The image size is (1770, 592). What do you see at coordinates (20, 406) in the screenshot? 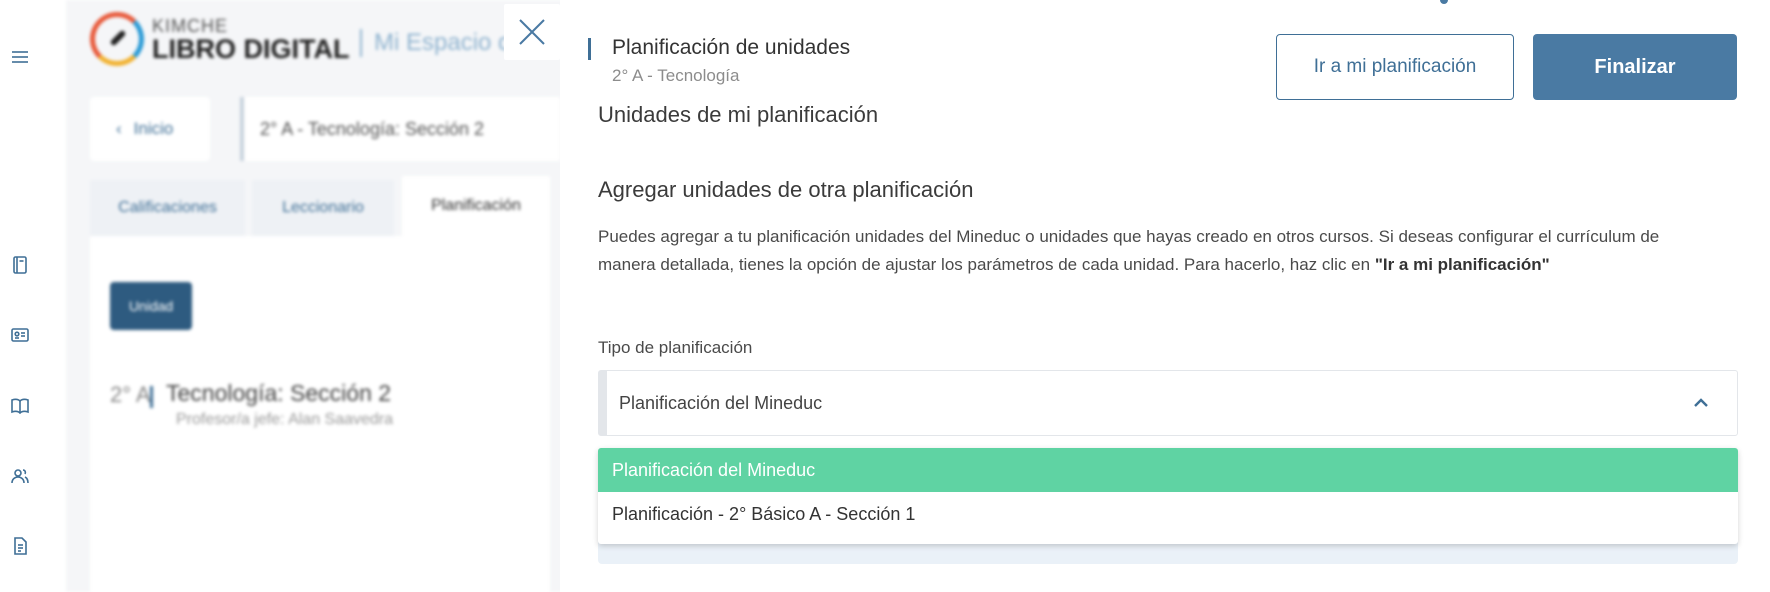
I see `book-icon` at bounding box center [20, 406].